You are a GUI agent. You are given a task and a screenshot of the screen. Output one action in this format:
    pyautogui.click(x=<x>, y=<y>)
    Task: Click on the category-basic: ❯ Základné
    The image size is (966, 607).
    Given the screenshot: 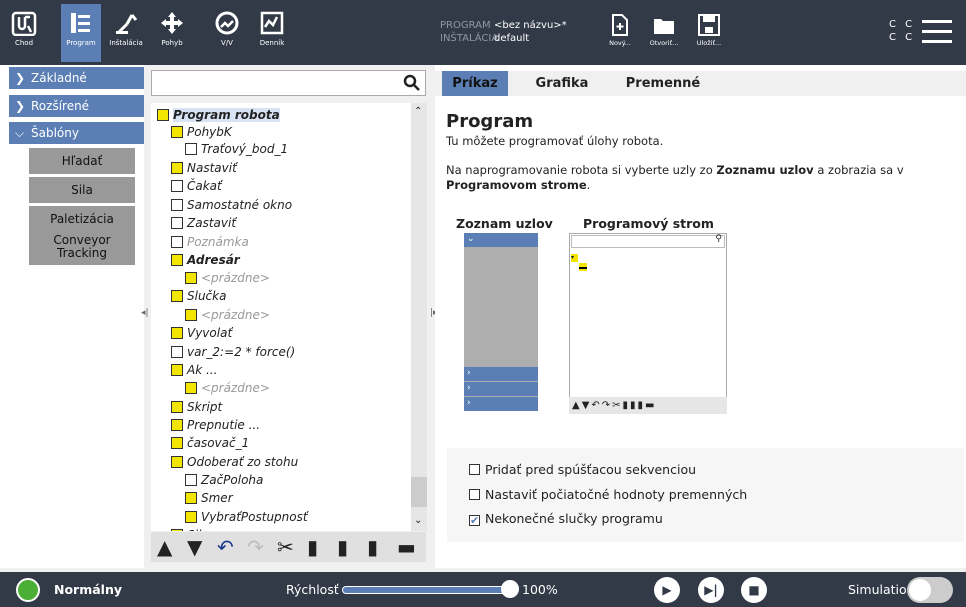 What is the action you would take?
    pyautogui.click(x=76, y=78)
    